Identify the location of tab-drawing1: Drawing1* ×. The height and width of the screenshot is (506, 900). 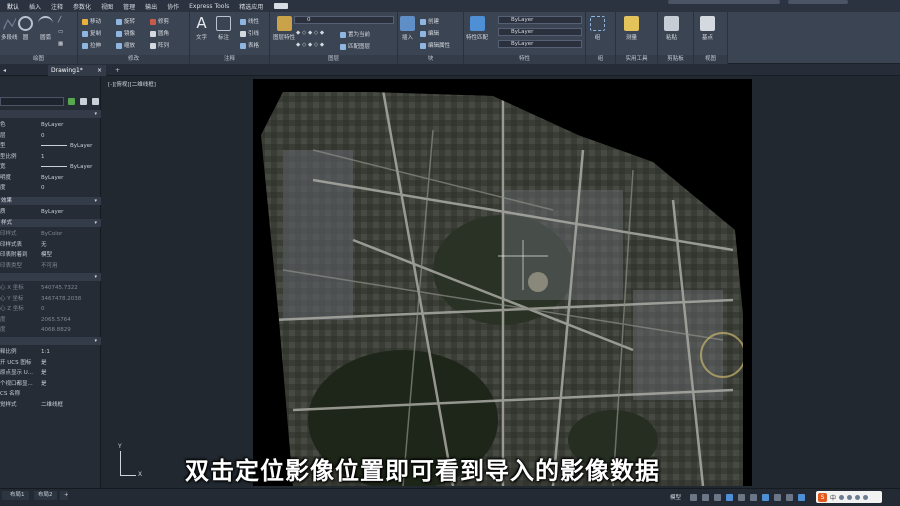
(77, 70).